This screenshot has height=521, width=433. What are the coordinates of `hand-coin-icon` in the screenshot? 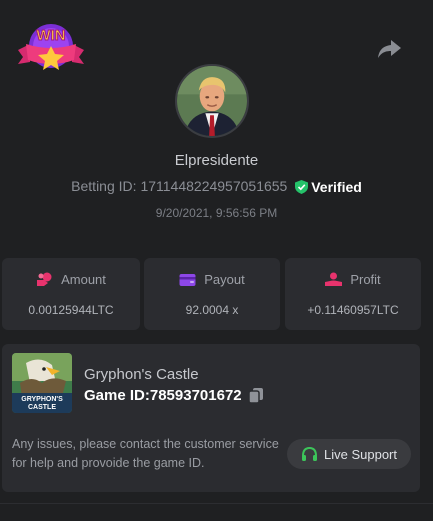 It's located at (334, 279).